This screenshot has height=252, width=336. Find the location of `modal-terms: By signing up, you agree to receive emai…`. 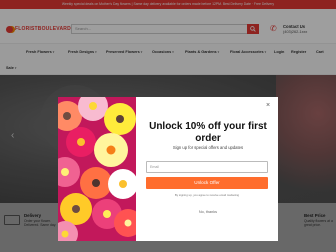

modal-terms: By signing up, you agree to receive emai… is located at coordinates (207, 195).